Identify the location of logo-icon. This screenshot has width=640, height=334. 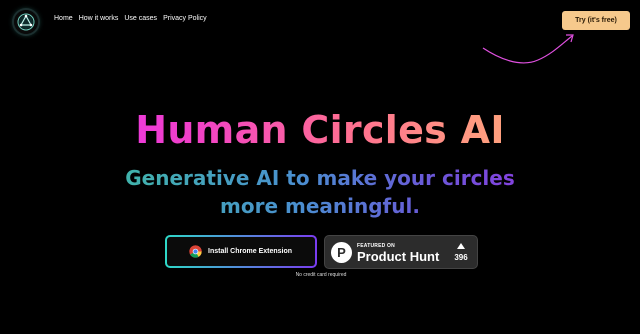
(26, 22).